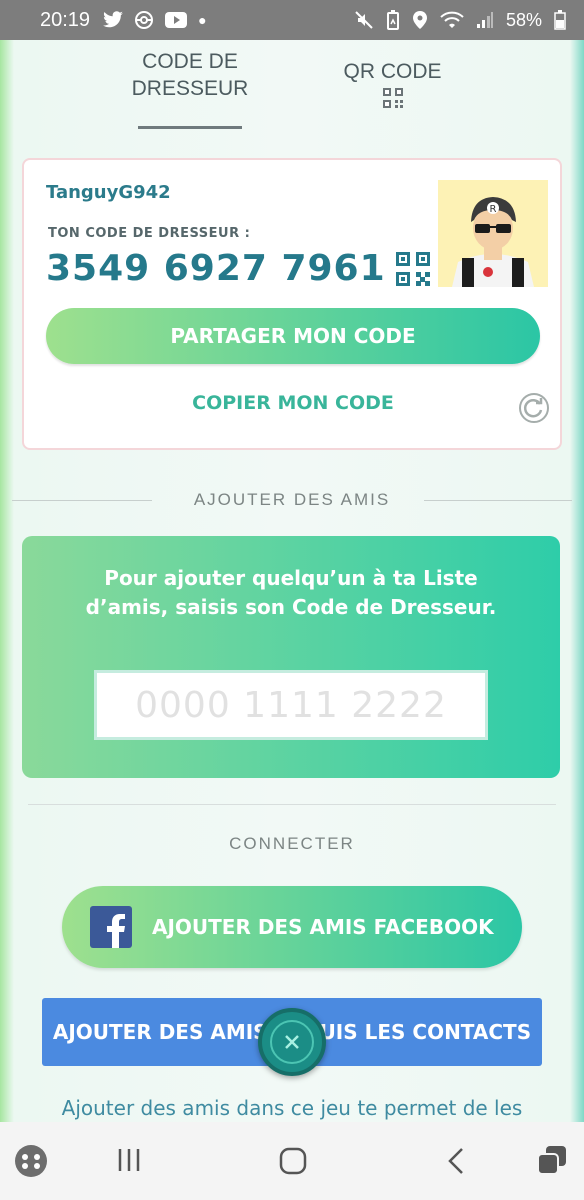 Image resolution: width=584 pixels, height=1200 pixels. Describe the element at coordinates (293, 403) in the screenshot. I see `copy-code-button: COPIER MON CODE` at that location.